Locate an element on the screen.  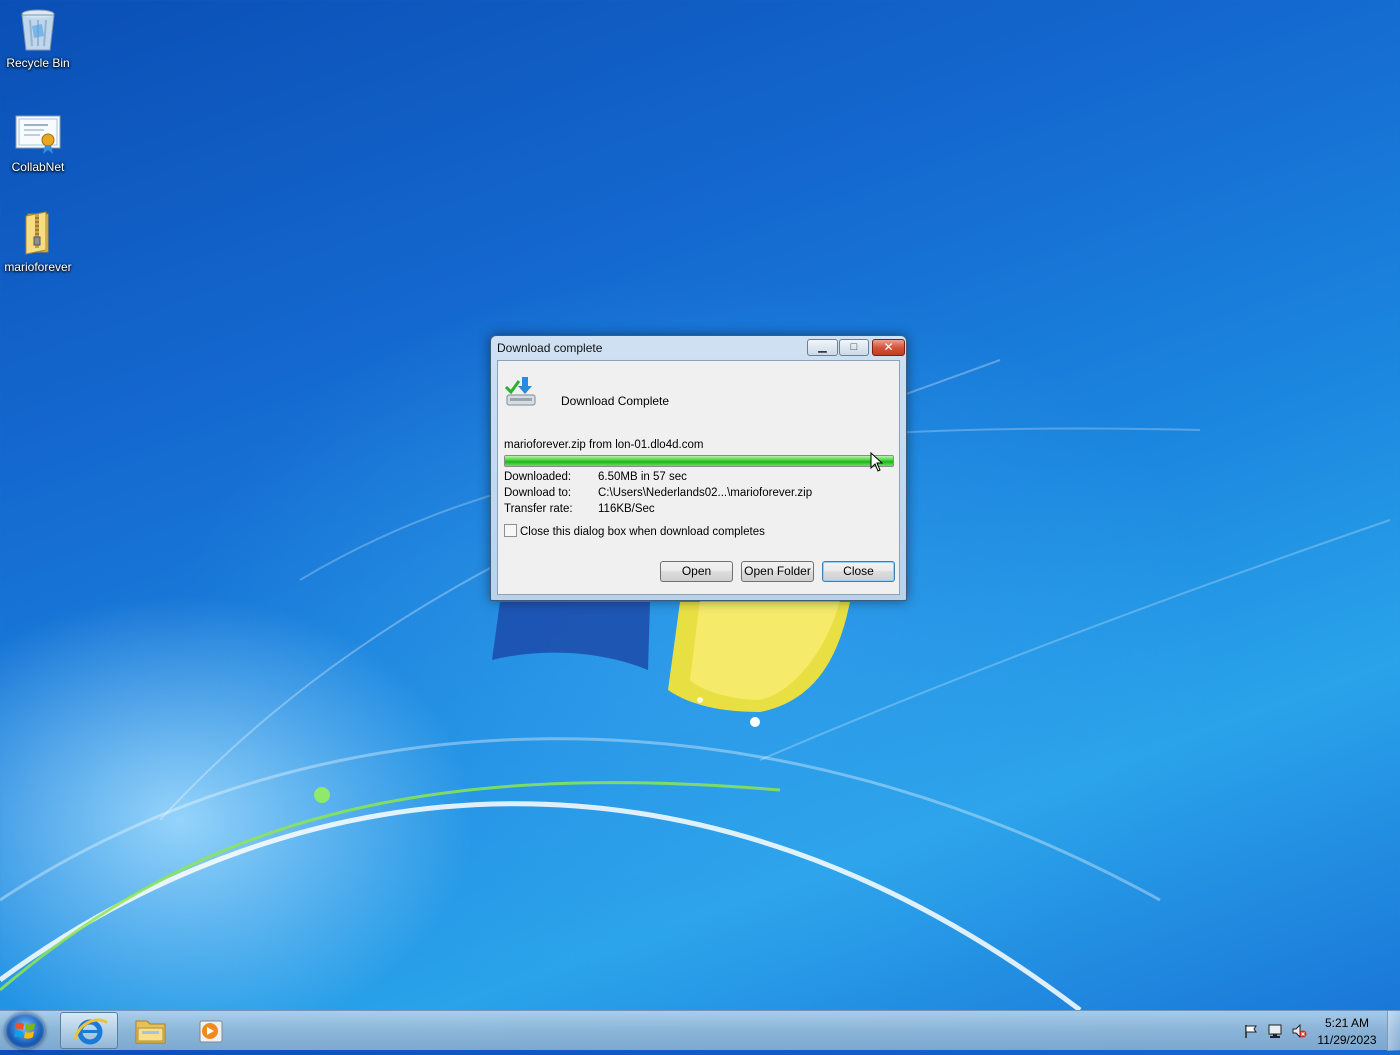
start-button is located at coordinates (25, 1031).